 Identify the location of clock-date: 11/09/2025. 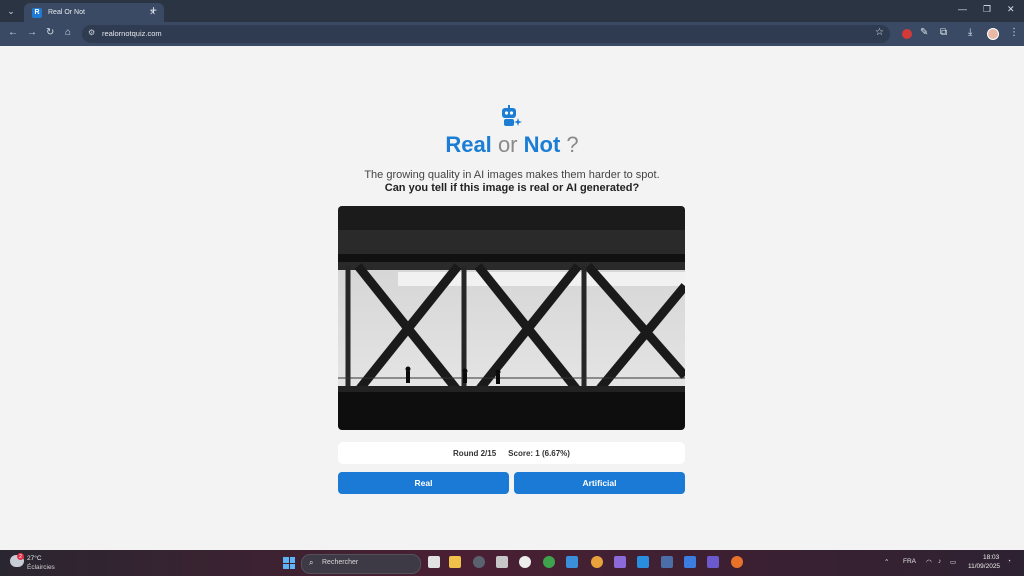
(984, 566).